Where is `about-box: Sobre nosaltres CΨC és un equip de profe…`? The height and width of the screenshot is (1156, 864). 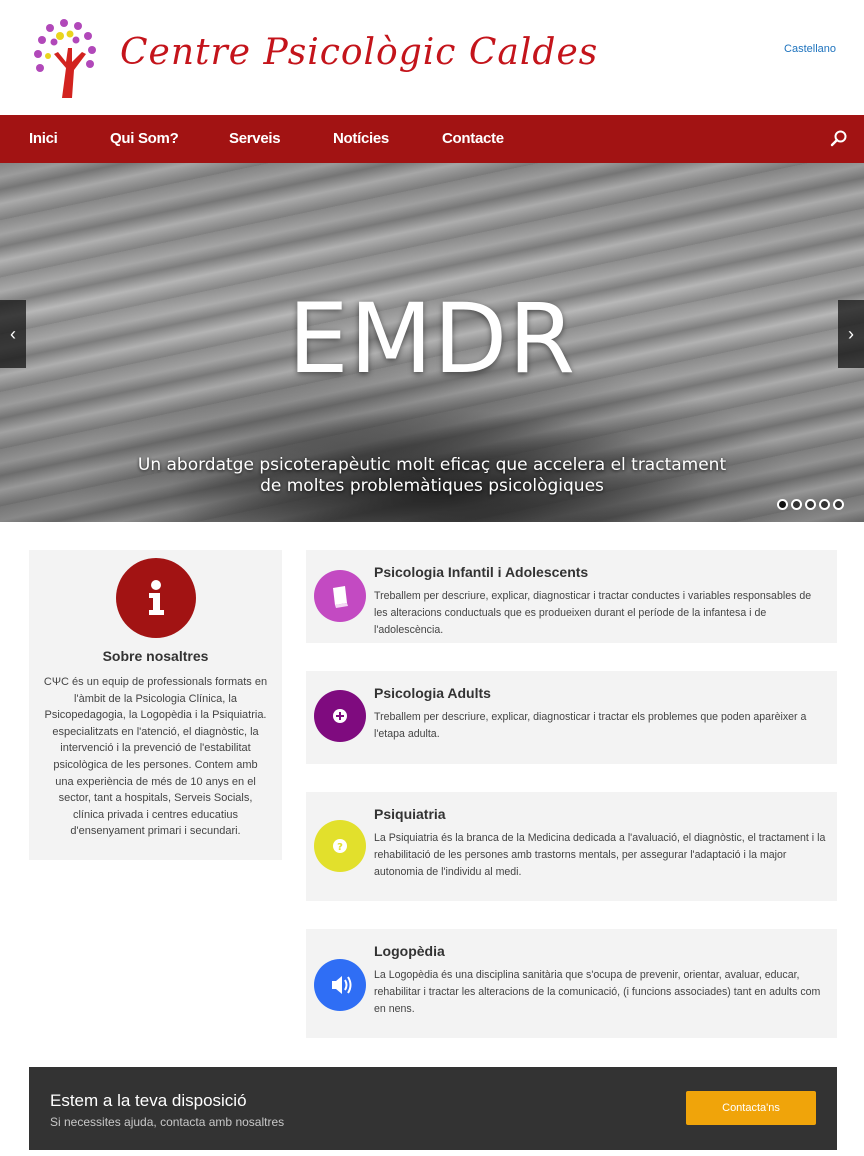
about-box: Sobre nosaltres CΨC és un equip de profe… is located at coordinates (155, 705).